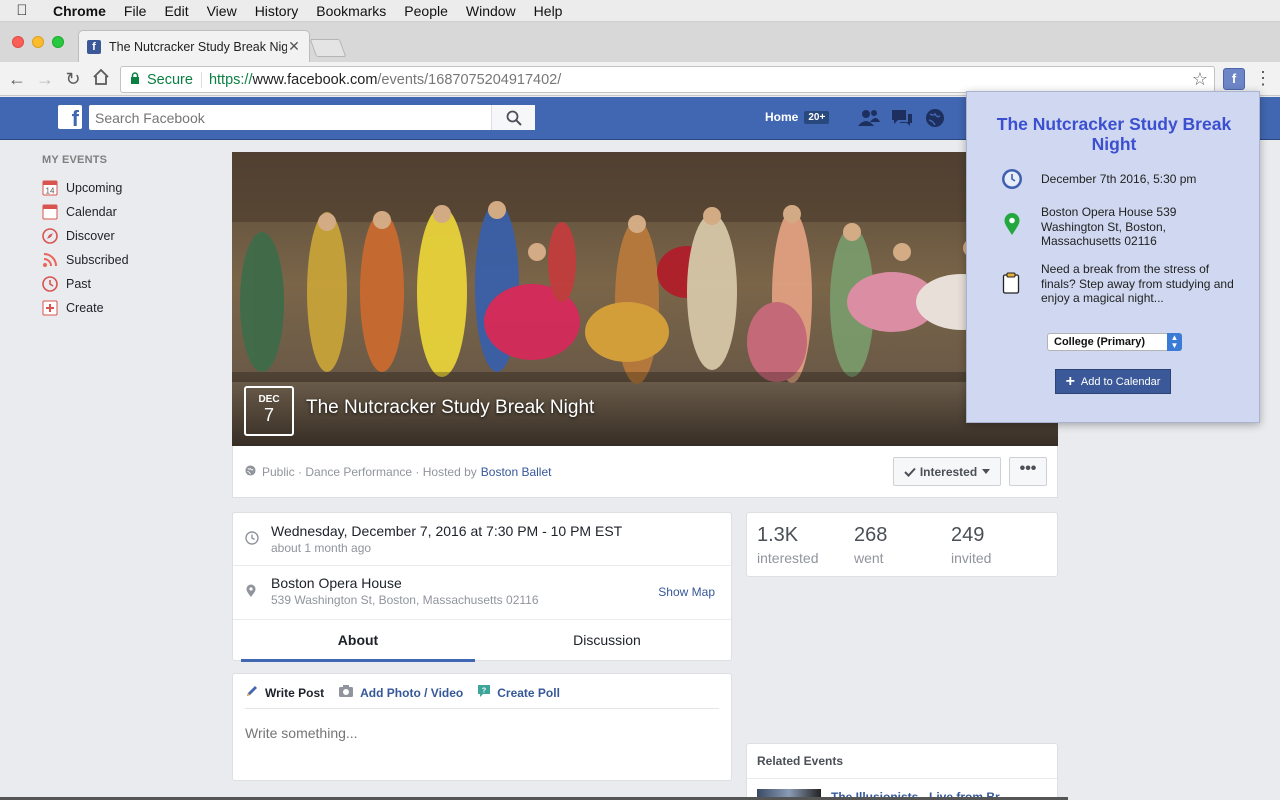 This screenshot has height=800, width=1280. Describe the element at coordinates (252, 692) in the screenshot. I see `pencil-icon` at that location.